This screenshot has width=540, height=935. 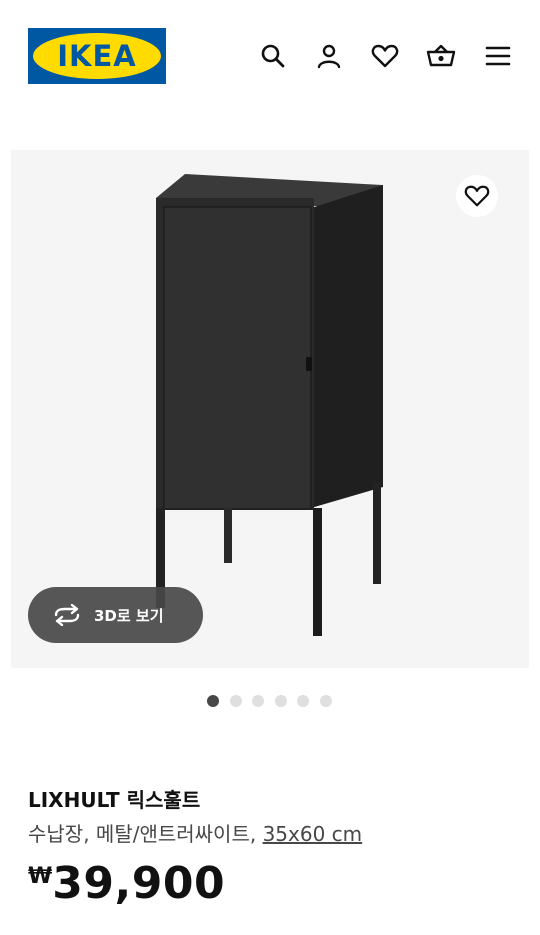 I want to click on price-currency: ₩, so click(x=40, y=876).